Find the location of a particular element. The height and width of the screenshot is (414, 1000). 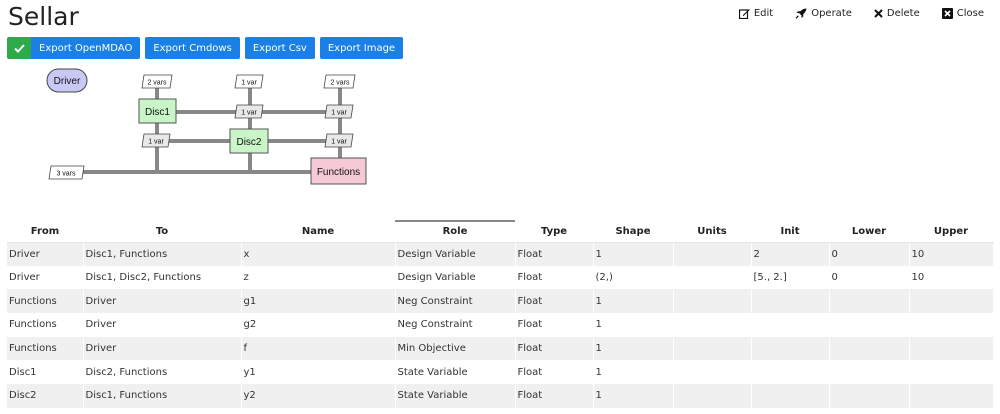

confirm-button is located at coordinates (19, 48).